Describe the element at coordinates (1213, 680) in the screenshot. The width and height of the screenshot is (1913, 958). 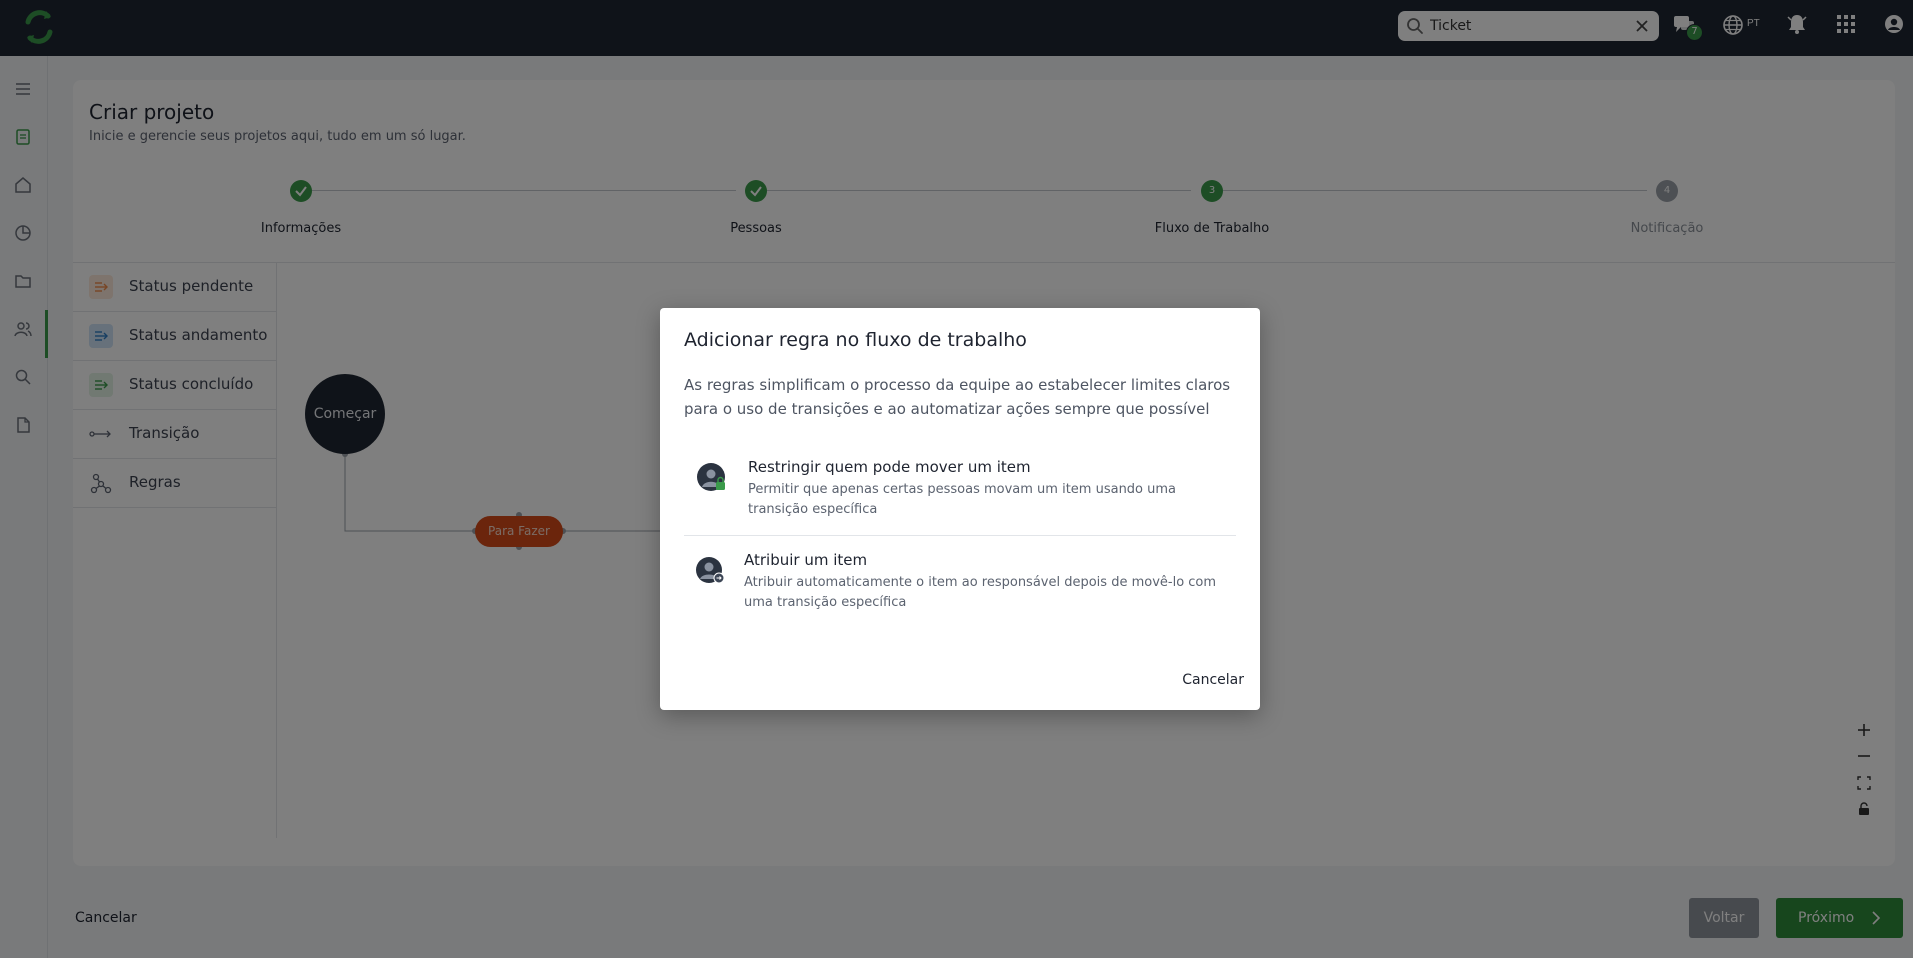
I see `dialog-cancel-button: Cancelar` at that location.